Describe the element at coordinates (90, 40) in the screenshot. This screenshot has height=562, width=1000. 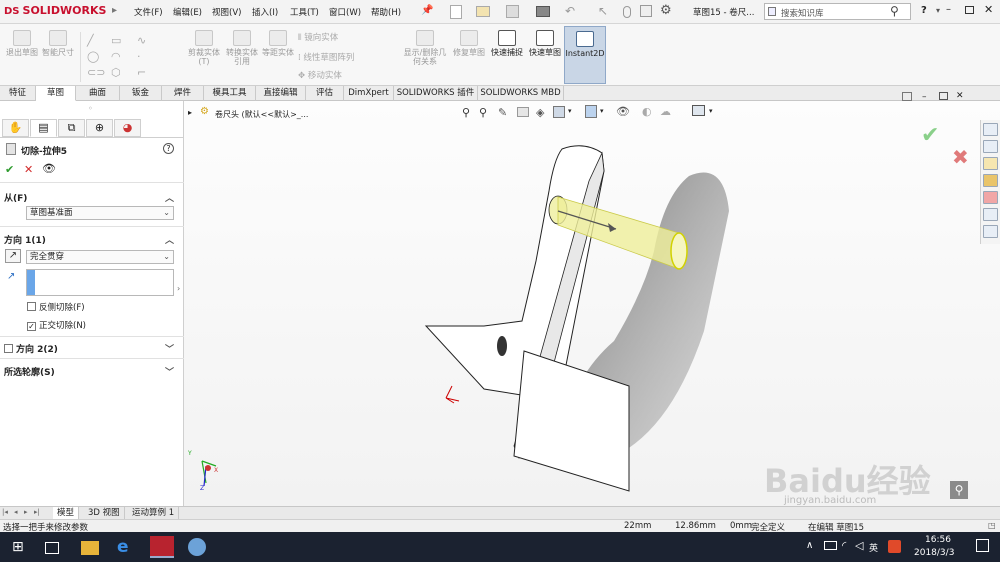
I see `line-icon: ╱` at that location.